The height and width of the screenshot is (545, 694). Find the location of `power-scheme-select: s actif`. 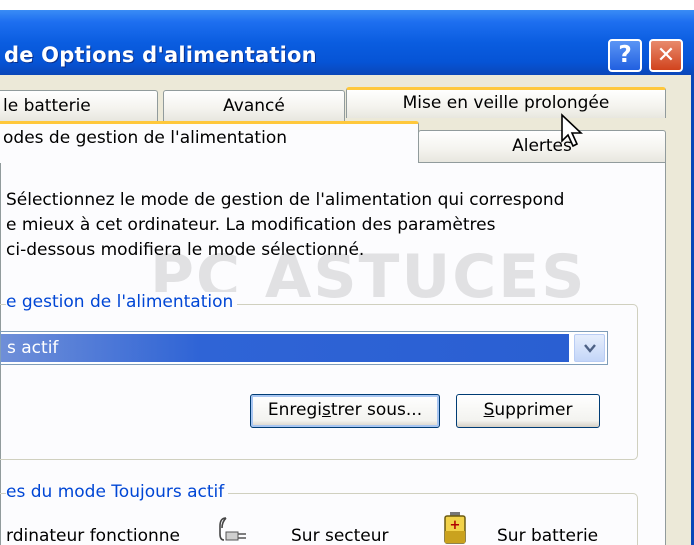

power-scheme-select: s actif is located at coordinates (304, 348).